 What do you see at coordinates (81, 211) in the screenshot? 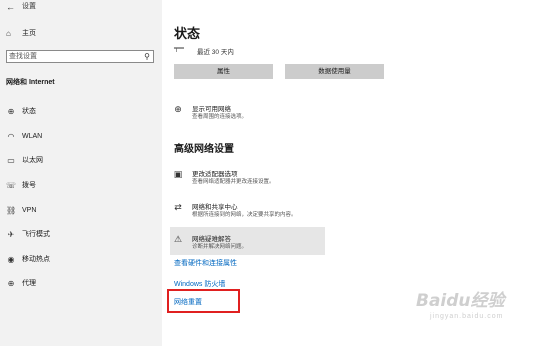
I see `sidebar-item-vpn: ⛓ VPN` at bounding box center [81, 211].